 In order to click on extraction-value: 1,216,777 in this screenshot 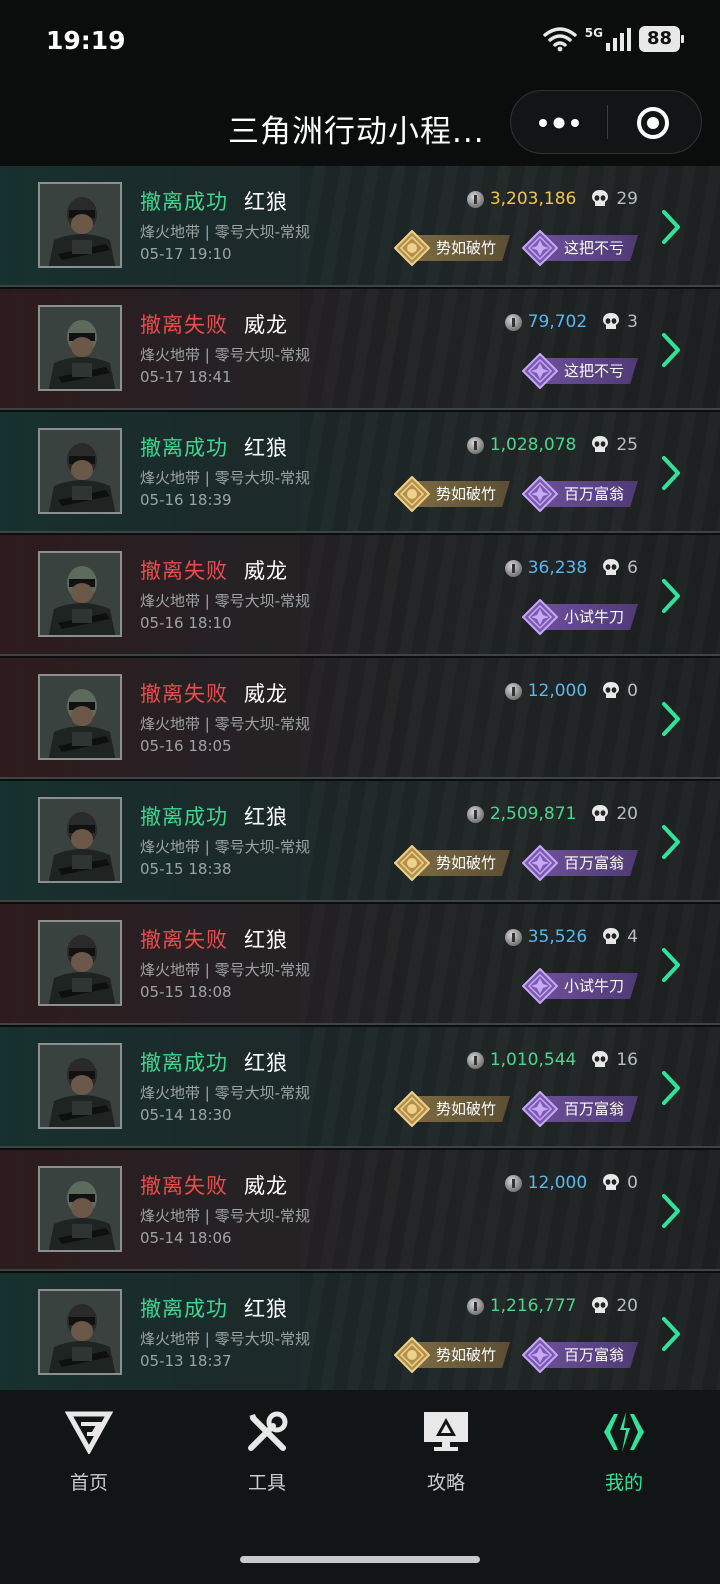, I will do `click(533, 1306)`.